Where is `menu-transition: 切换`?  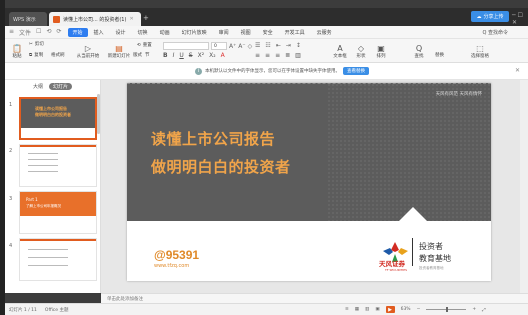
menu-transition: 切换 is located at coordinates (143, 32).